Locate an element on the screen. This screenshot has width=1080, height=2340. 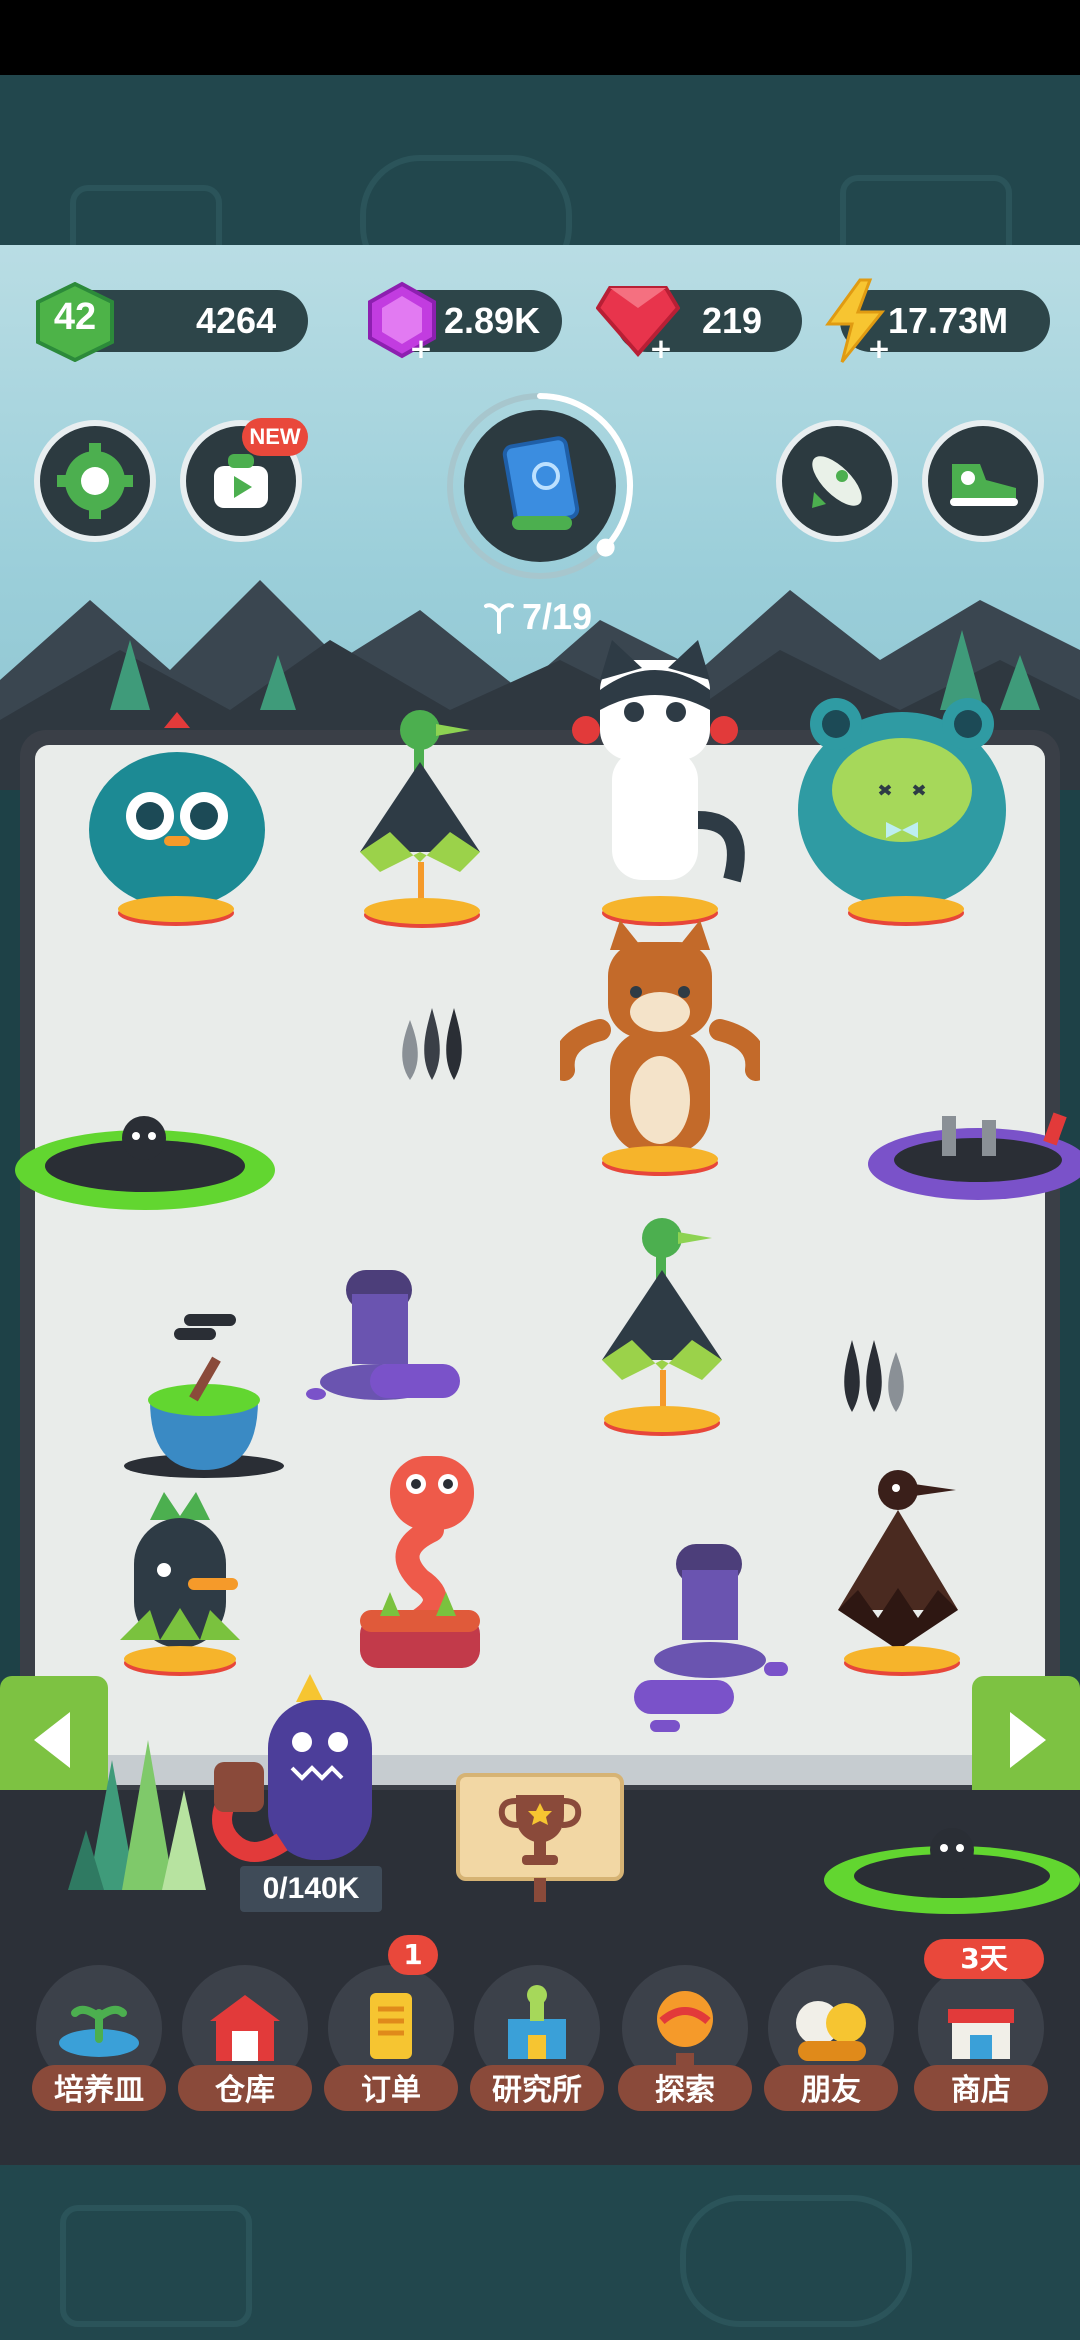
nav-label-institute: 研究所 is located at coordinates (537, 2088).